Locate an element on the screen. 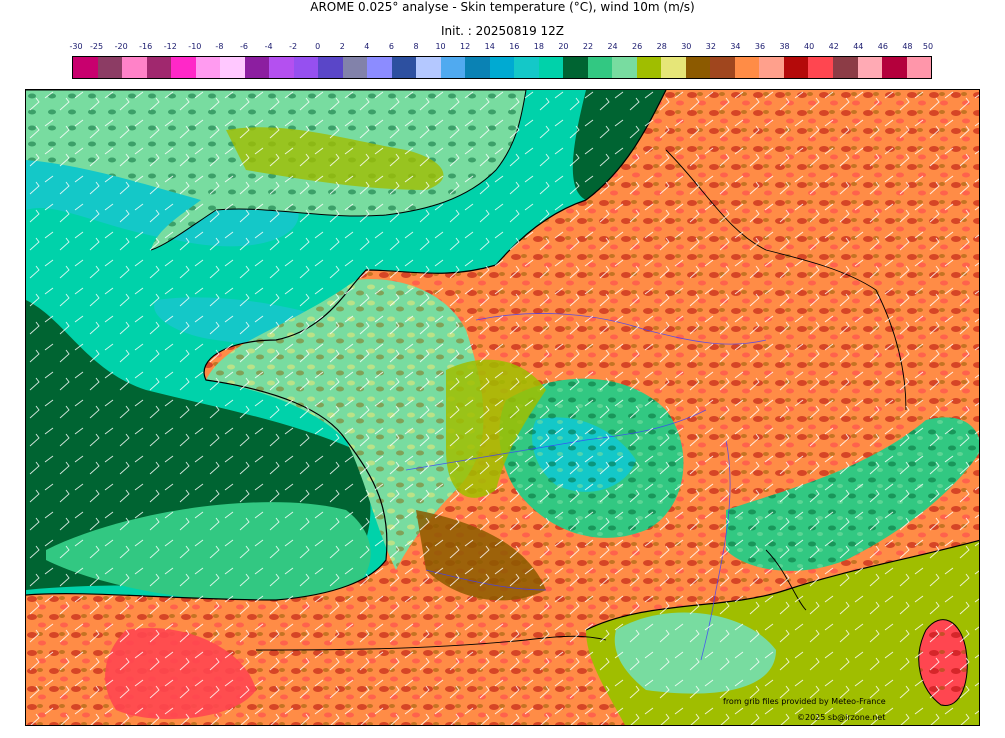 Image resolution: width=1005 pixels, height=738 pixels. colorbar-tick-label: 16 is located at coordinates (514, 46).